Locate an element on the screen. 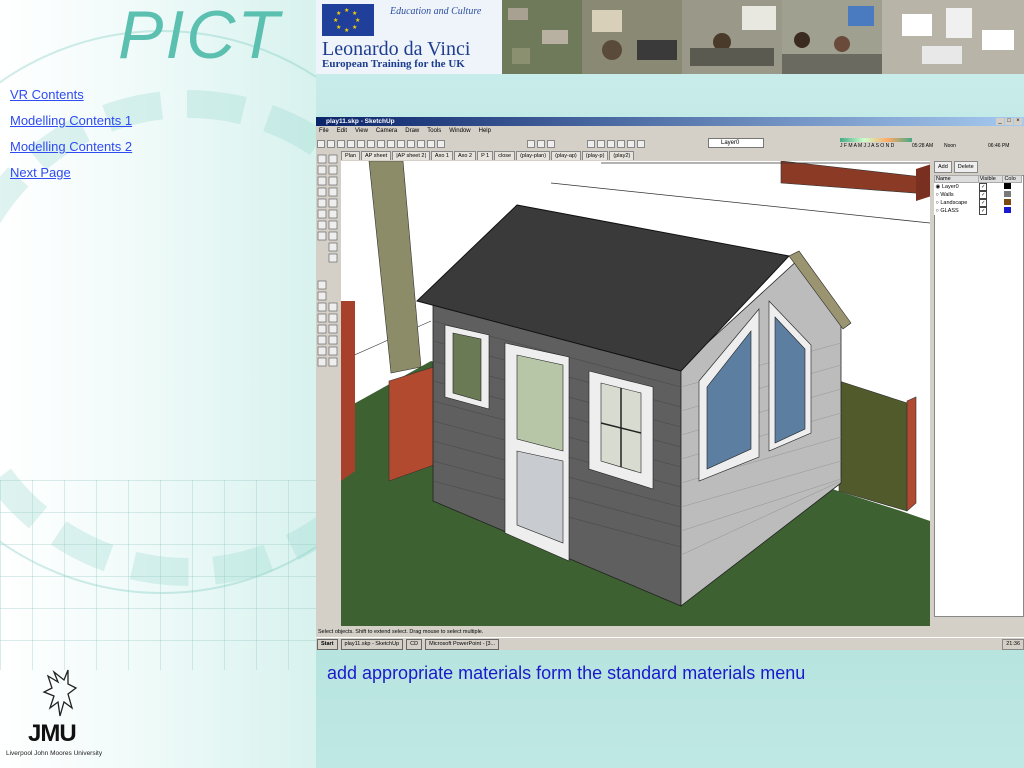  layer-radio-icon: ◉ is located at coordinates (938, 187).